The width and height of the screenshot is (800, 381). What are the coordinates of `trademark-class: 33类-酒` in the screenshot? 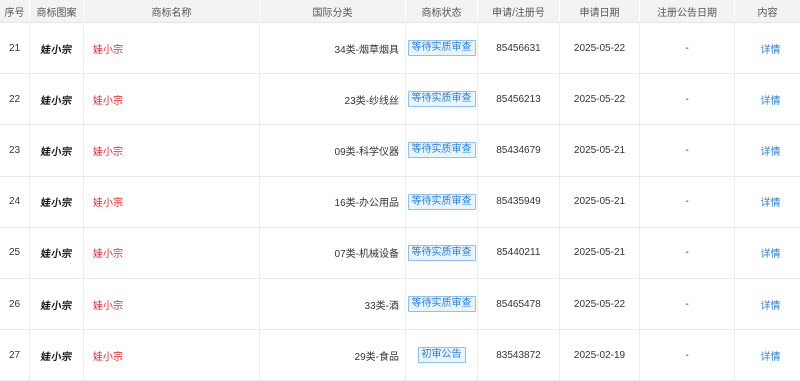 It's located at (381, 306).